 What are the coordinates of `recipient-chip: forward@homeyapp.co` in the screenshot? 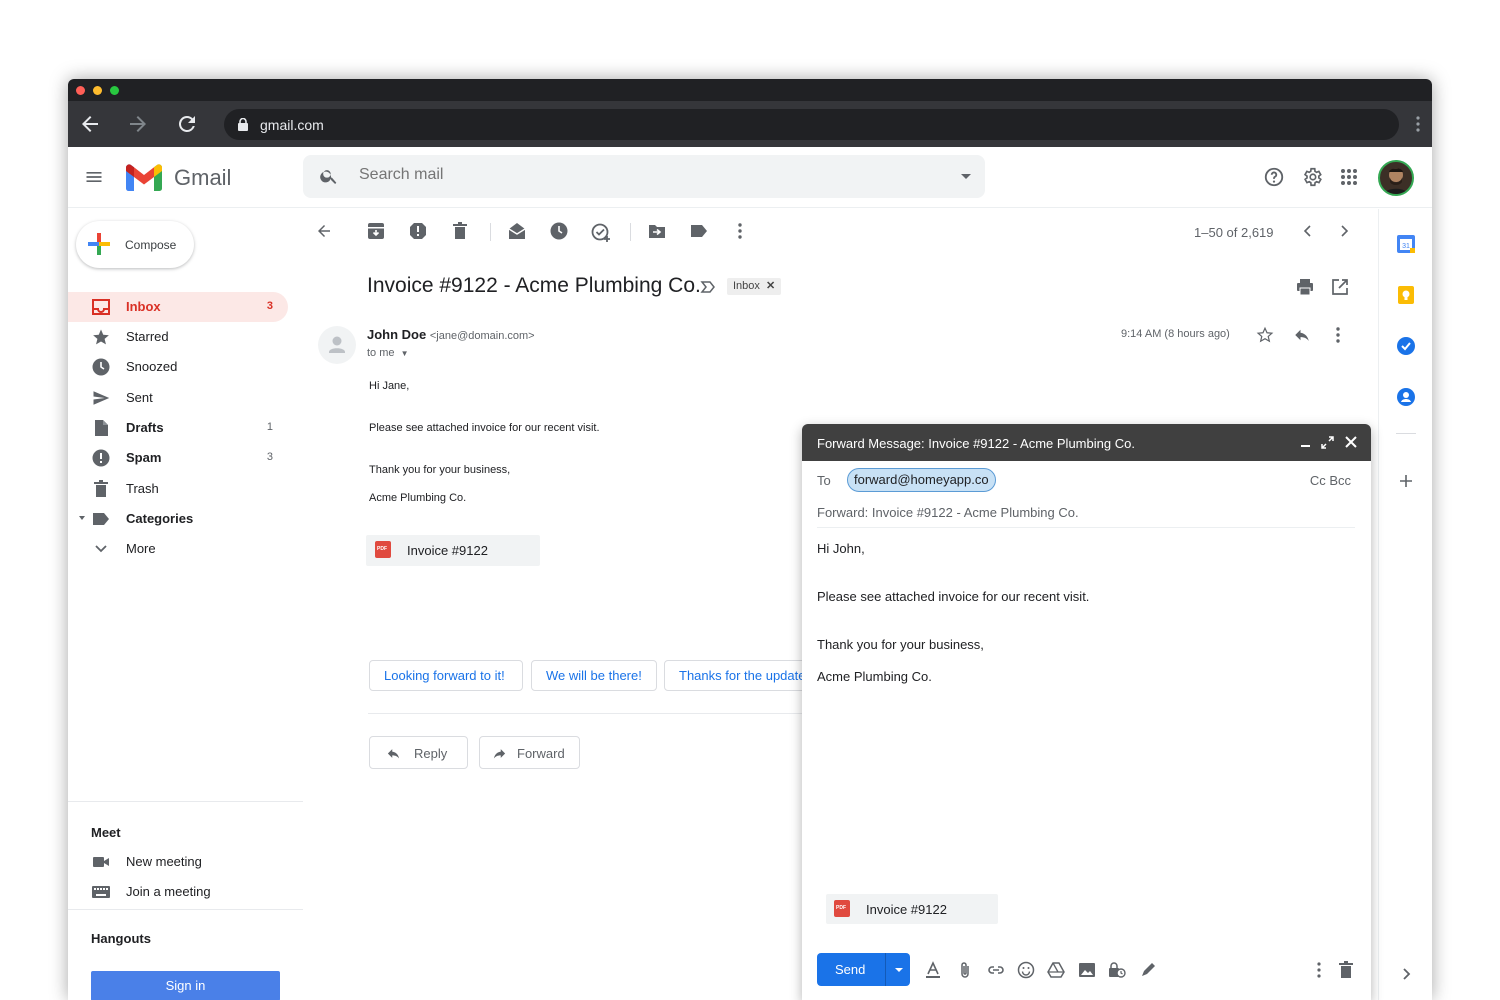 It's located at (921, 480).